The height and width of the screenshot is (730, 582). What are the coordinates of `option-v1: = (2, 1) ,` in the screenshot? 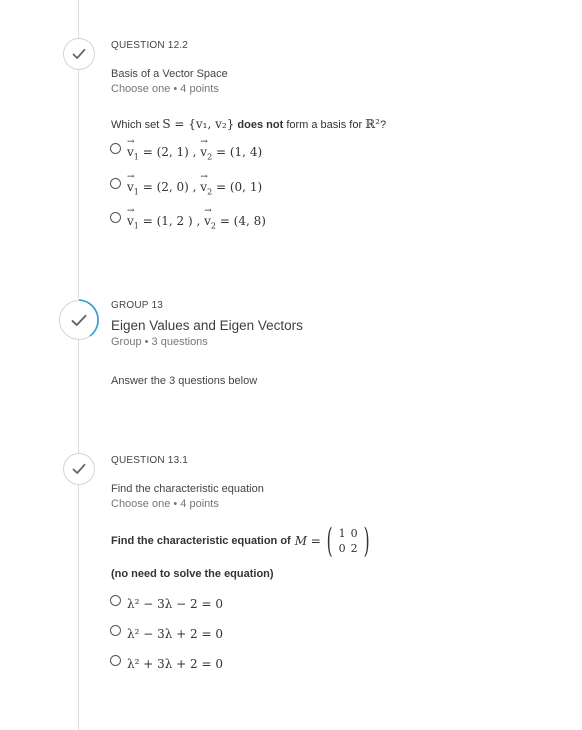 It's located at (169, 152).